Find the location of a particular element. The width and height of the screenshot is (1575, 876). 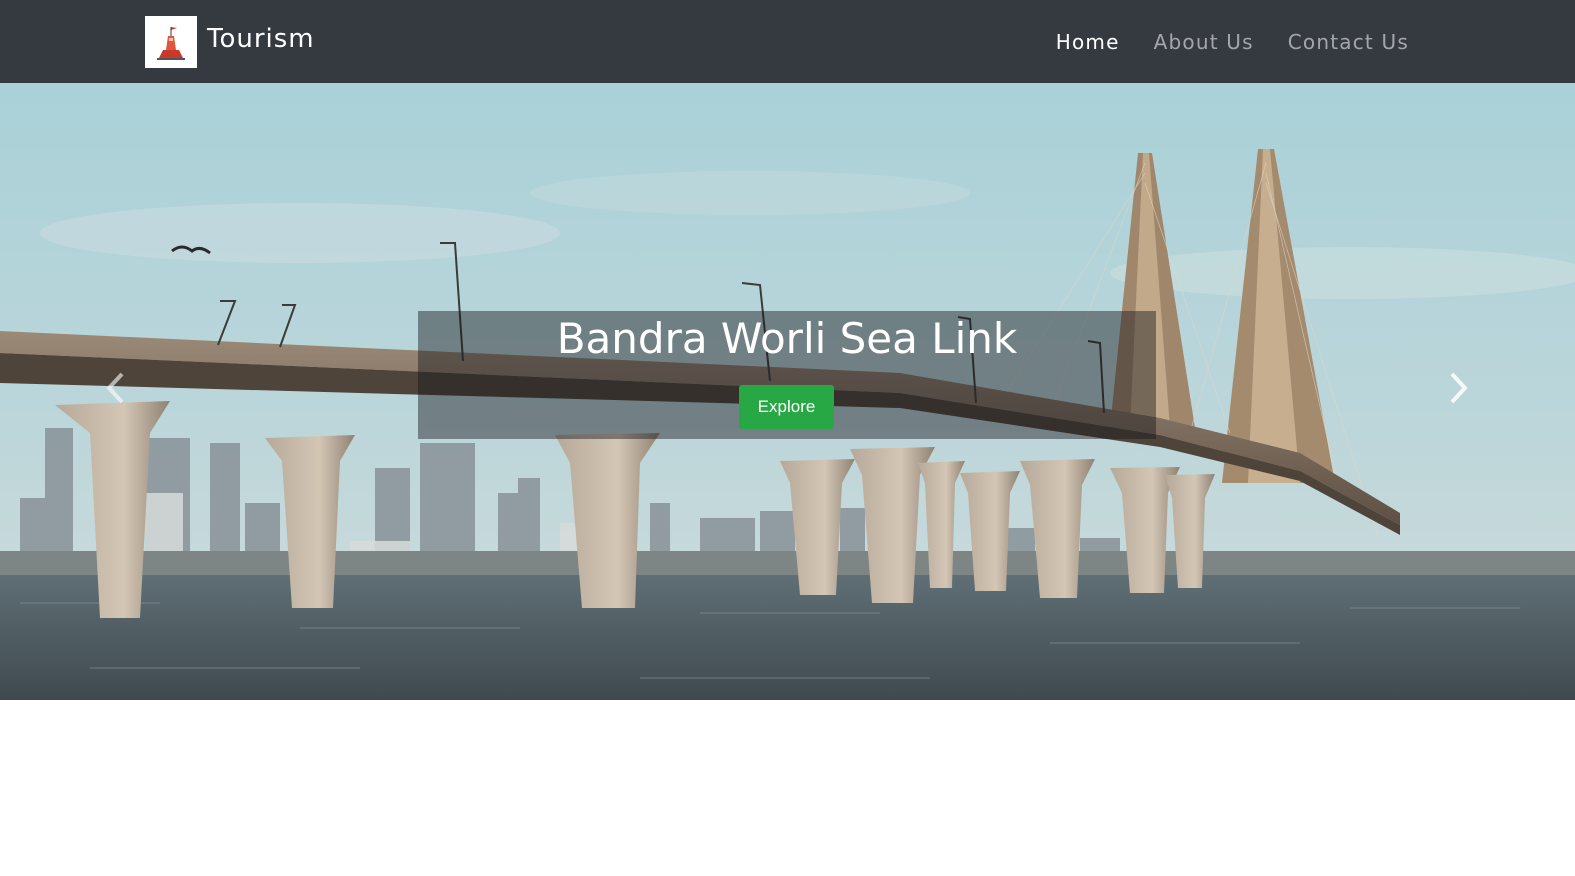

brand-link: Tourism is located at coordinates (230, 42).